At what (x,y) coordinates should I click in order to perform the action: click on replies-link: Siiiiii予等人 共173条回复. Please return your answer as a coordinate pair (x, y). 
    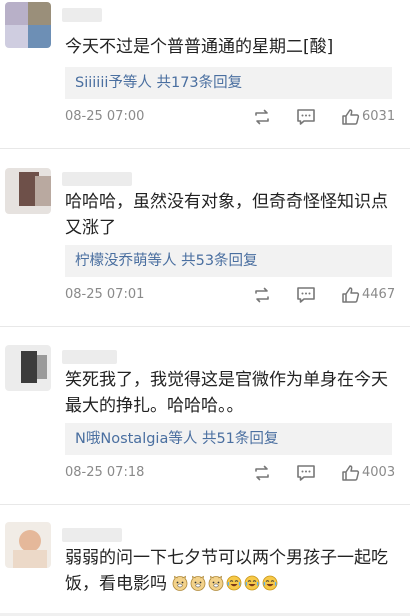
    Looking at the image, I should click on (228, 83).